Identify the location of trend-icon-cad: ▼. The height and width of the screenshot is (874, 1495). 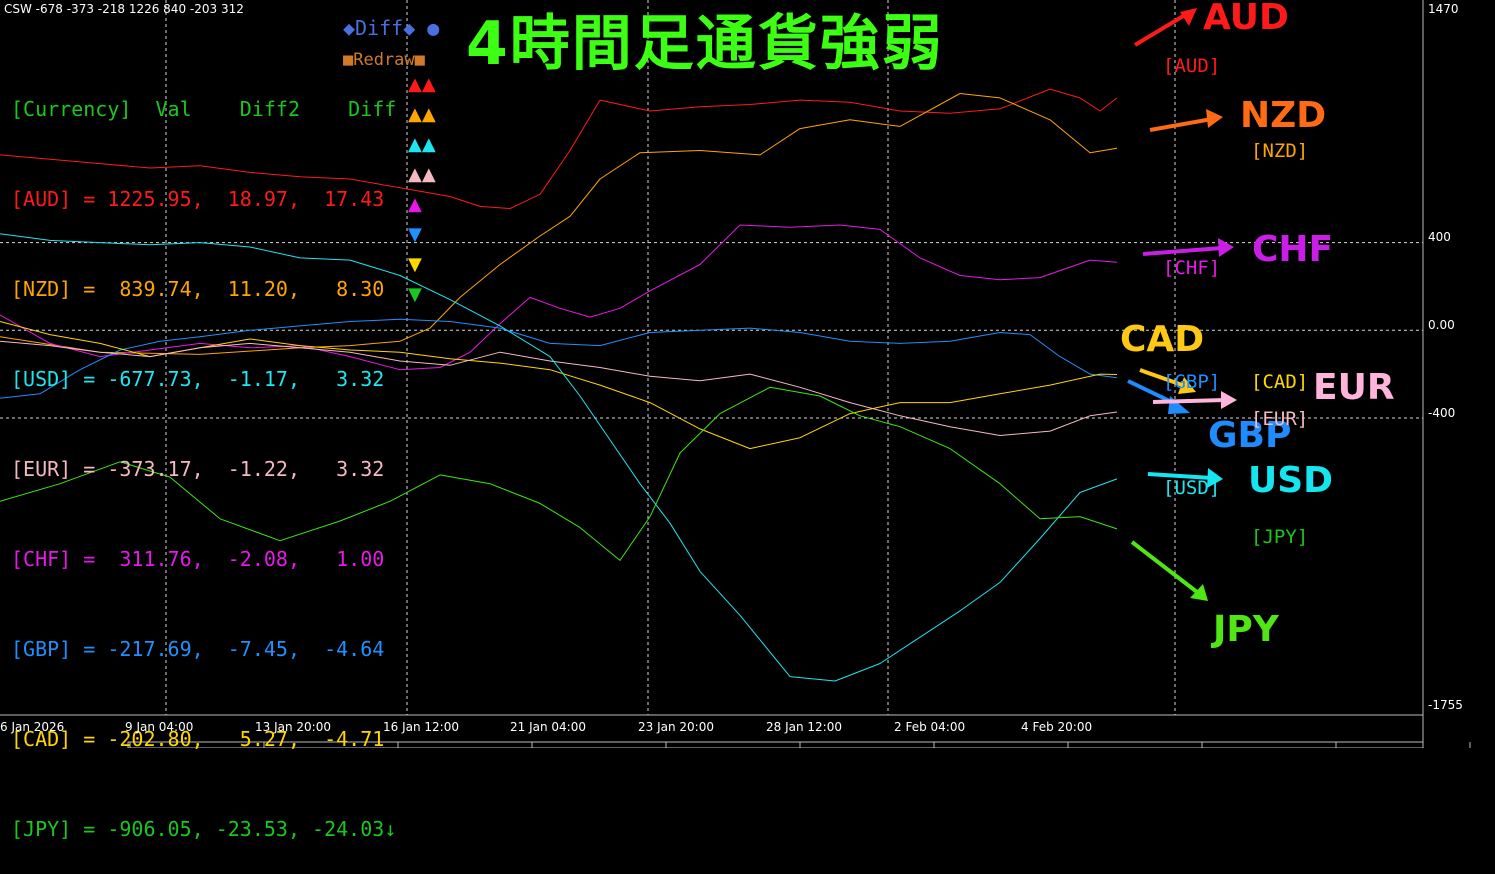
(415, 264).